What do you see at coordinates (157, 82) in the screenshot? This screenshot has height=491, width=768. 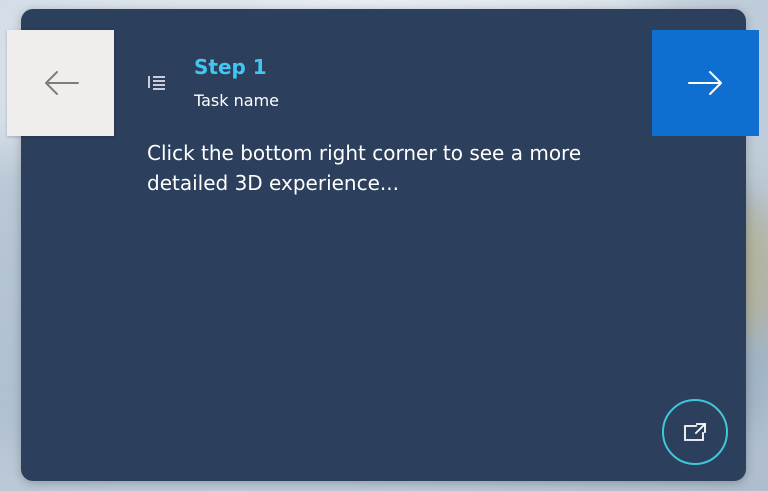 I see `list-icon` at bounding box center [157, 82].